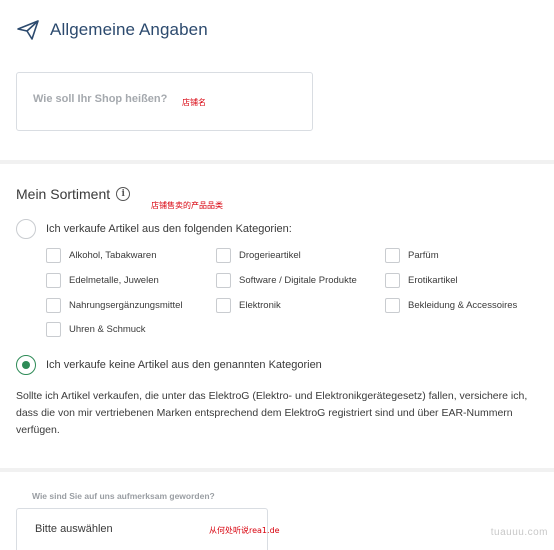 This screenshot has height=550, width=554. What do you see at coordinates (63, 194) in the screenshot?
I see `assortment-title: Mein Sortiment` at bounding box center [63, 194].